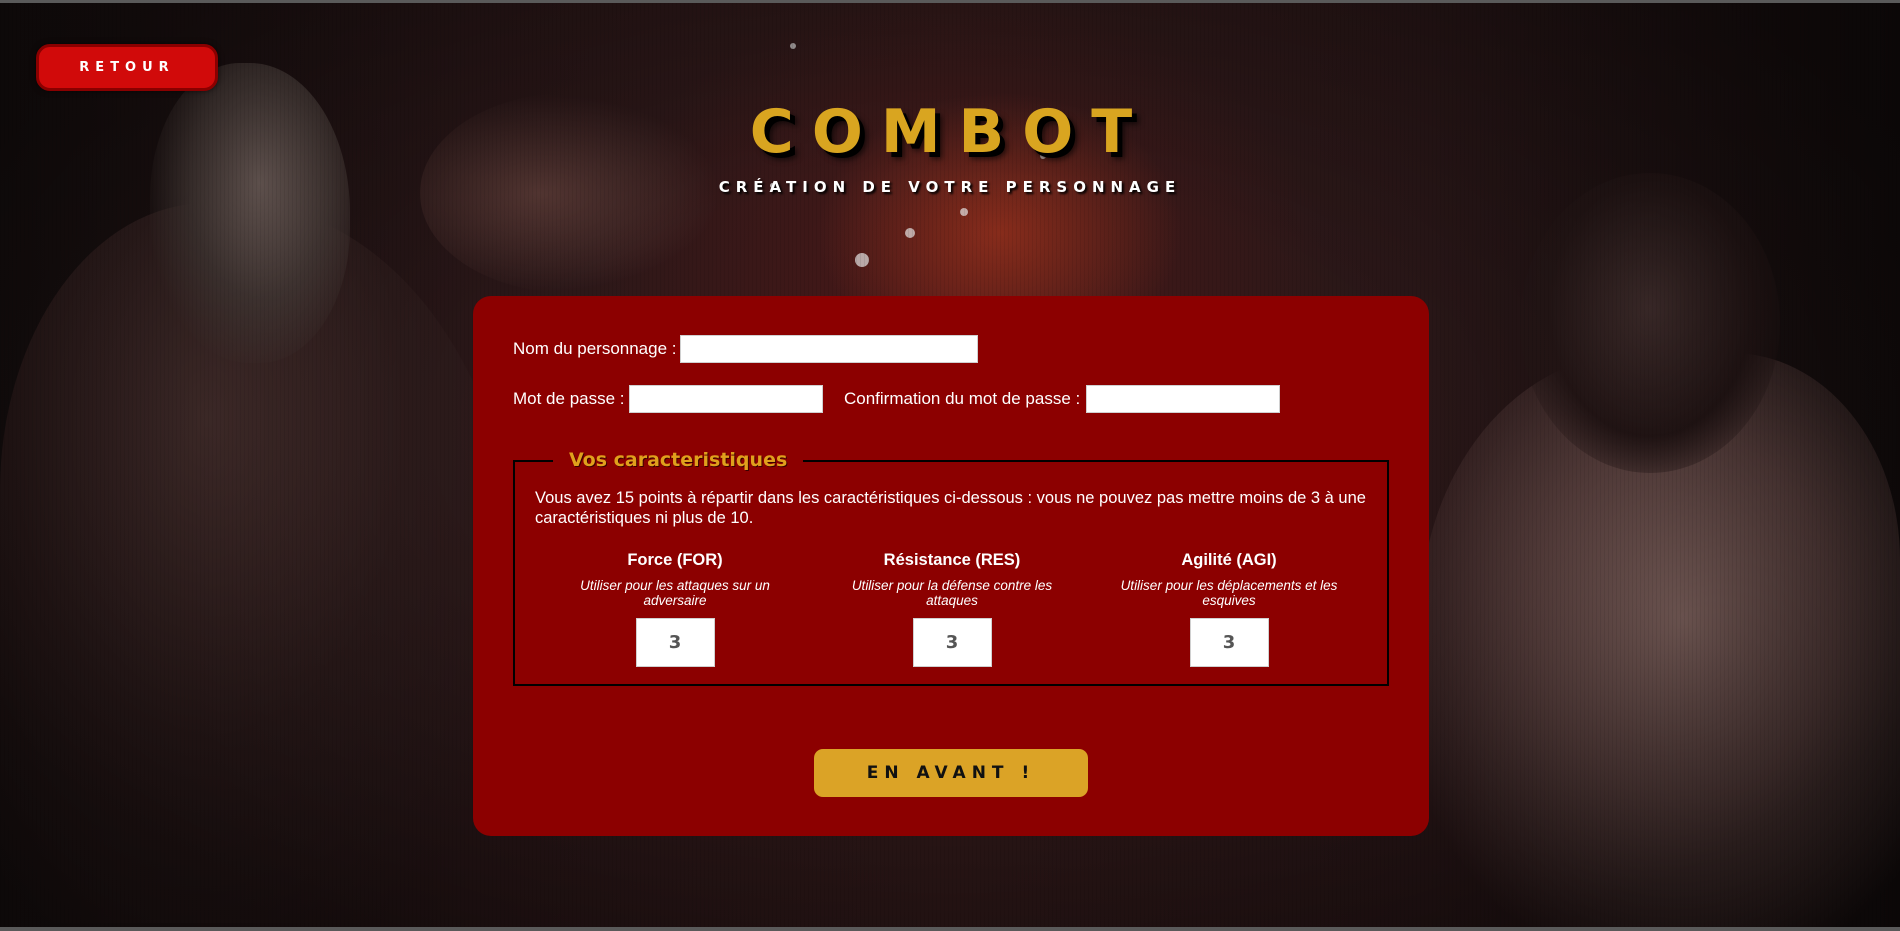  Describe the element at coordinates (829, 349) in the screenshot. I see `character-name-input` at that location.